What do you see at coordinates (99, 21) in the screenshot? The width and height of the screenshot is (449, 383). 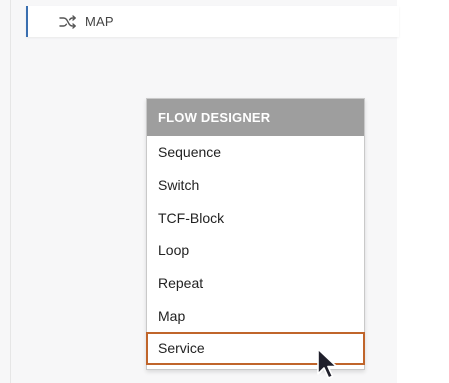 I see `map-node-label: MAP` at bounding box center [99, 21].